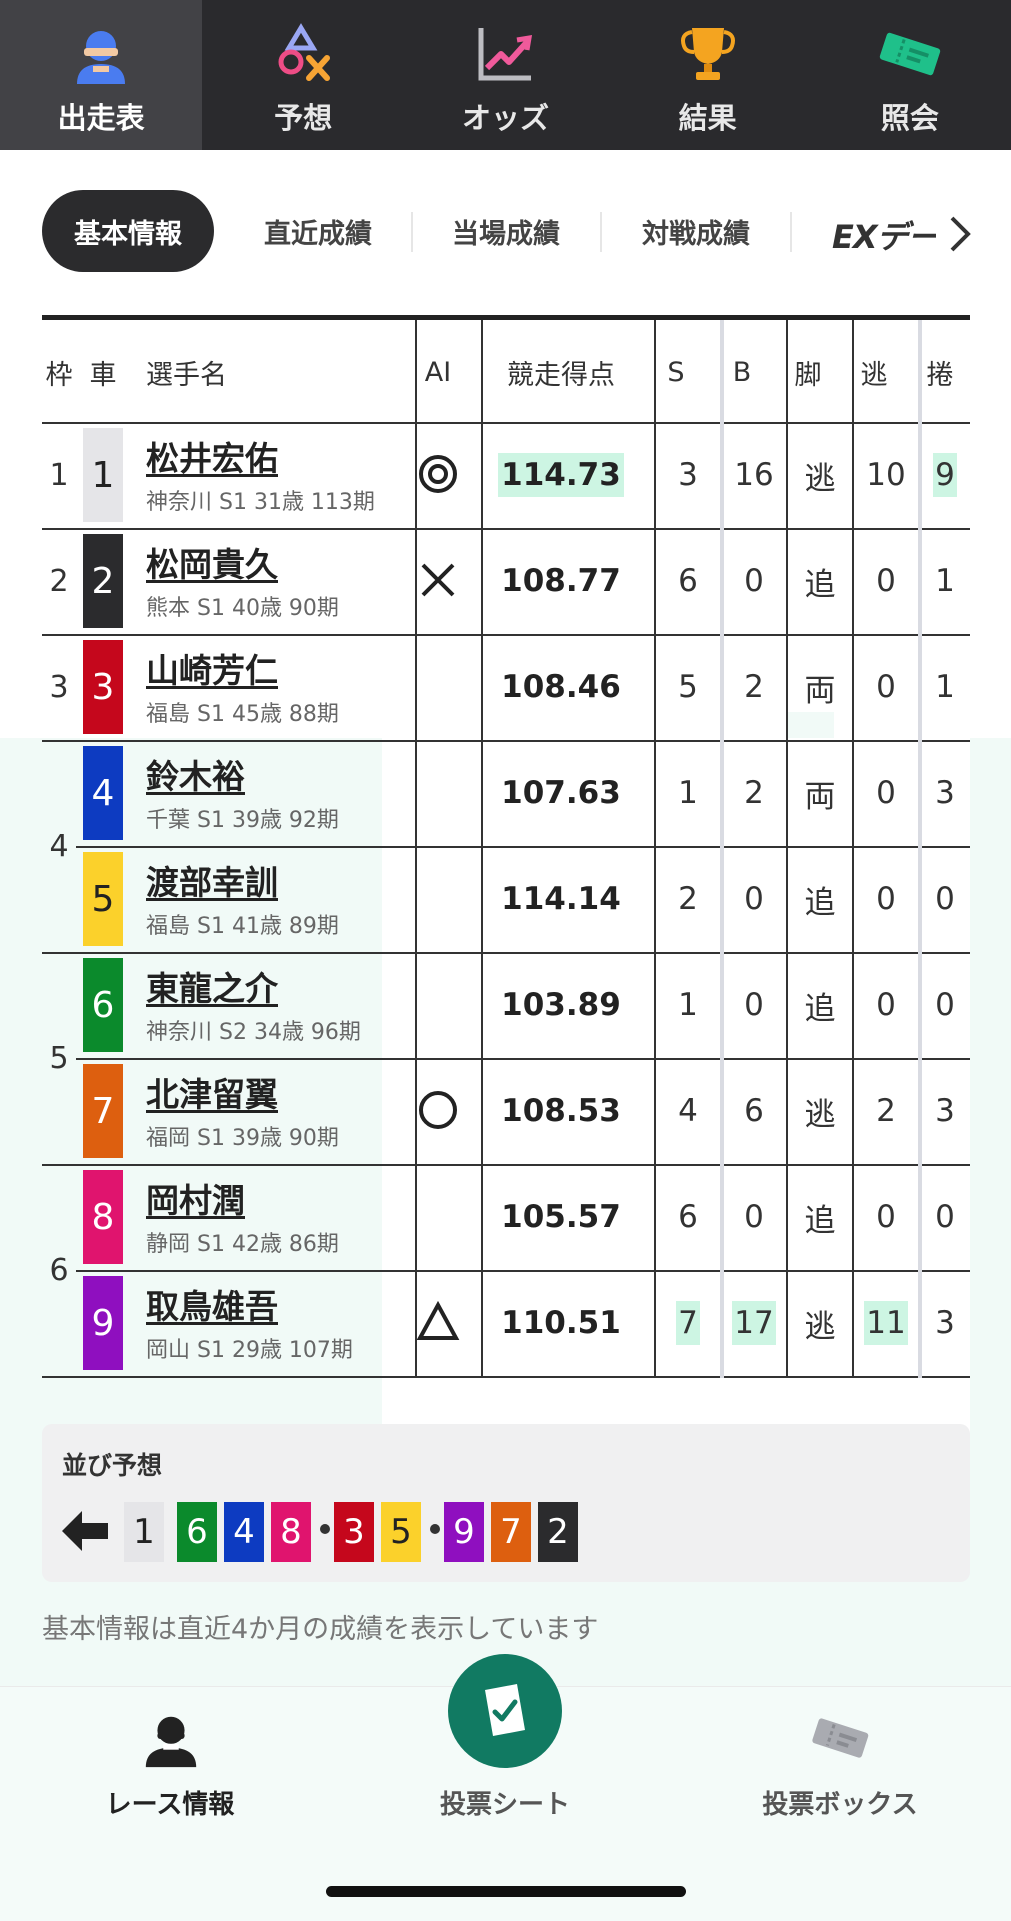  I want to click on stat-value: 追, so click(820, 1008).